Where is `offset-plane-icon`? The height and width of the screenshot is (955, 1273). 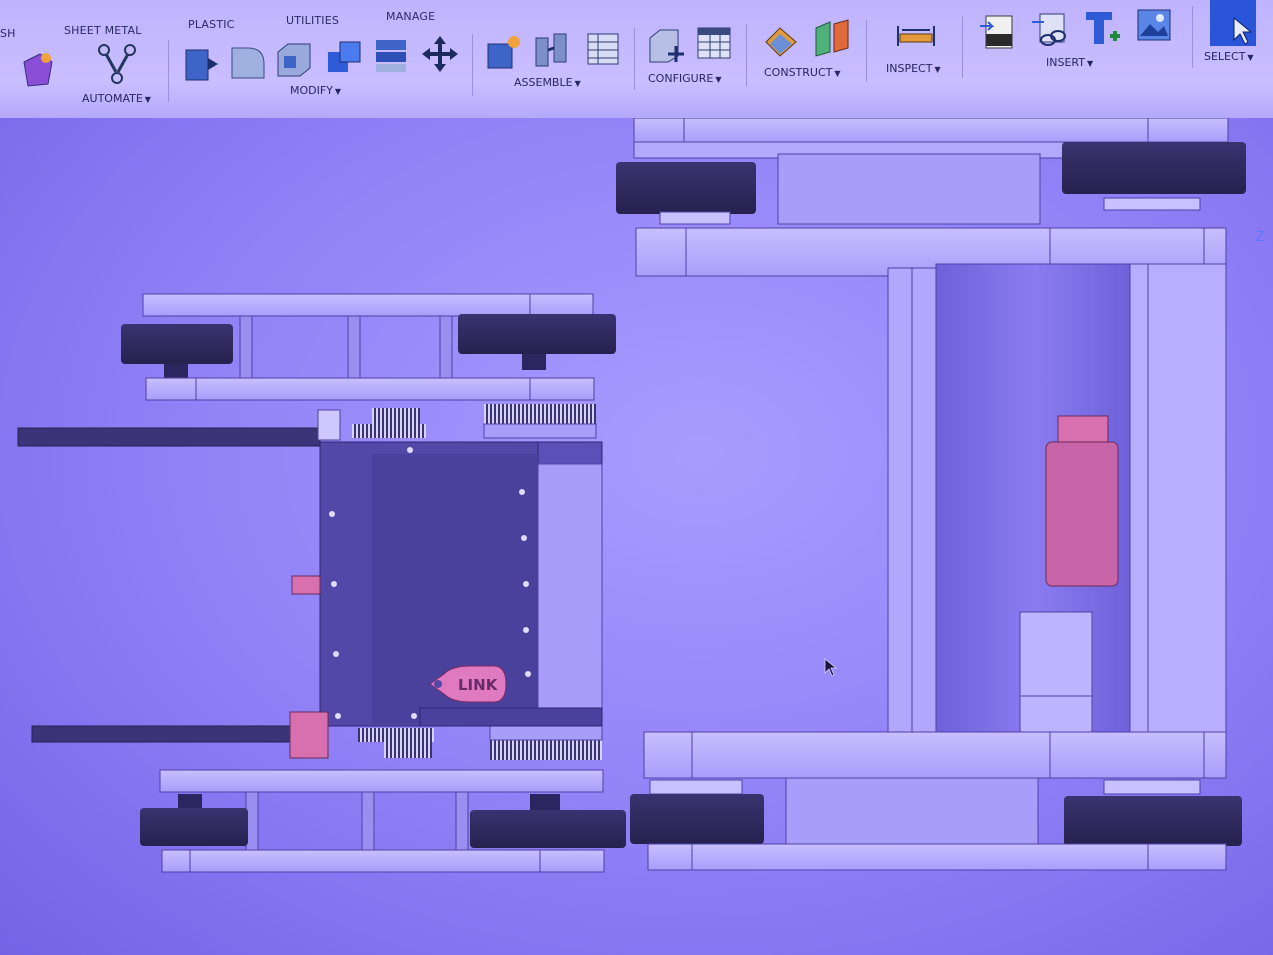
offset-plane-icon is located at coordinates (782, 42).